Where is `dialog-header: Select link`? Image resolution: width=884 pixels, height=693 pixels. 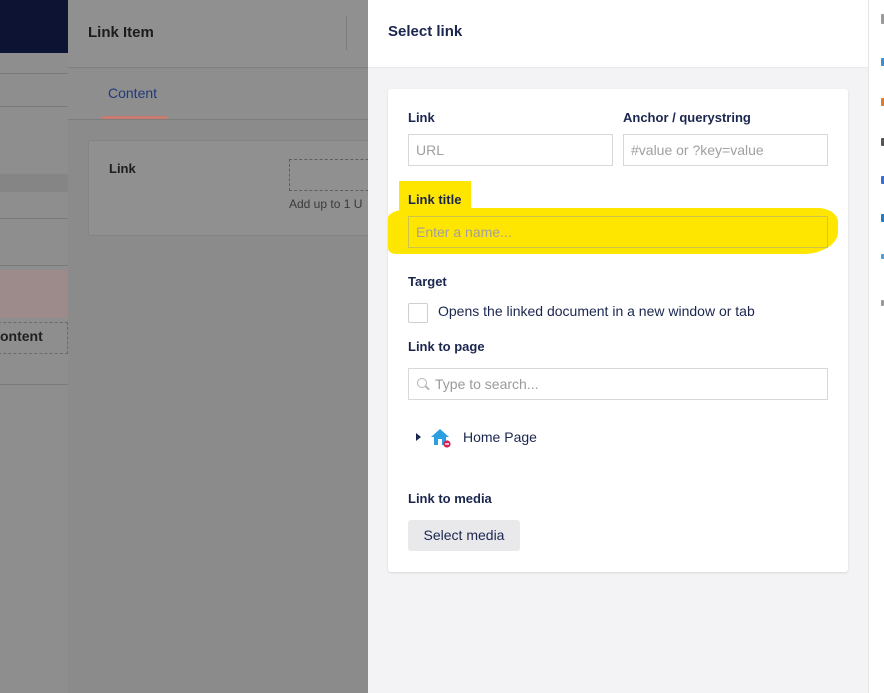 dialog-header: Select link is located at coordinates (618, 34).